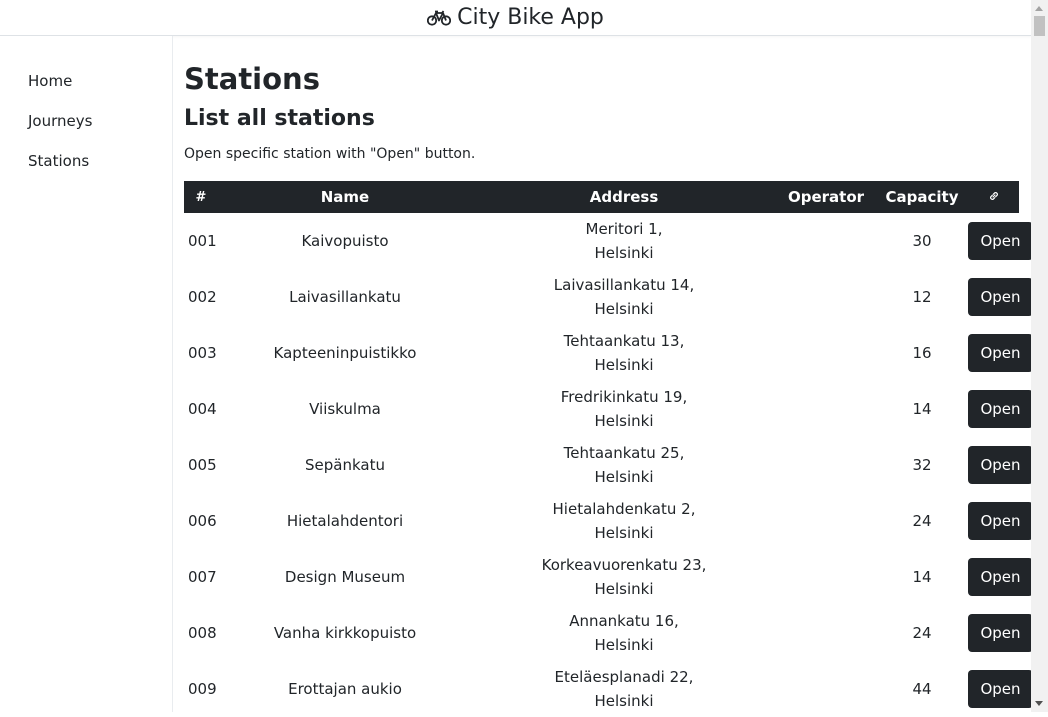 The height and width of the screenshot is (717, 1048). I want to click on station-number: 006, so click(202, 521).